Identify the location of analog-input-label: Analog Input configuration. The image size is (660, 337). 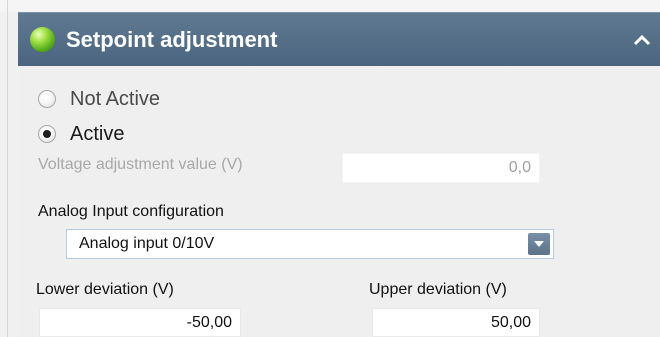
(131, 211).